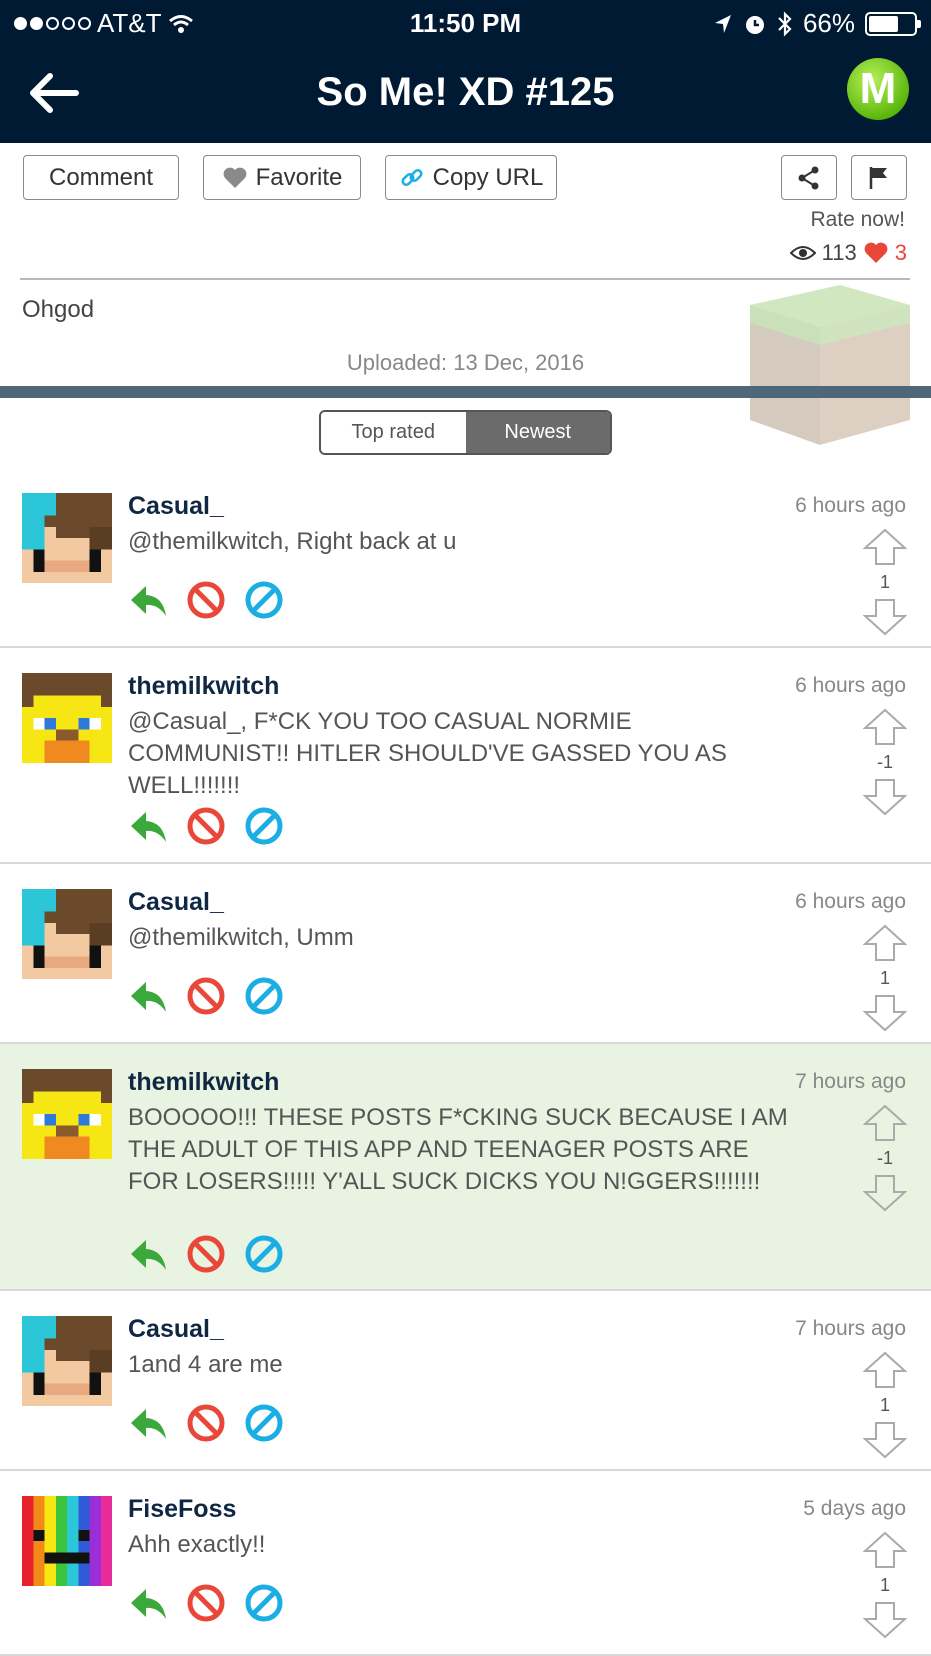  What do you see at coordinates (465, 23) in the screenshot?
I see `status-bar: AT&T 11:50 PM 66%` at bounding box center [465, 23].